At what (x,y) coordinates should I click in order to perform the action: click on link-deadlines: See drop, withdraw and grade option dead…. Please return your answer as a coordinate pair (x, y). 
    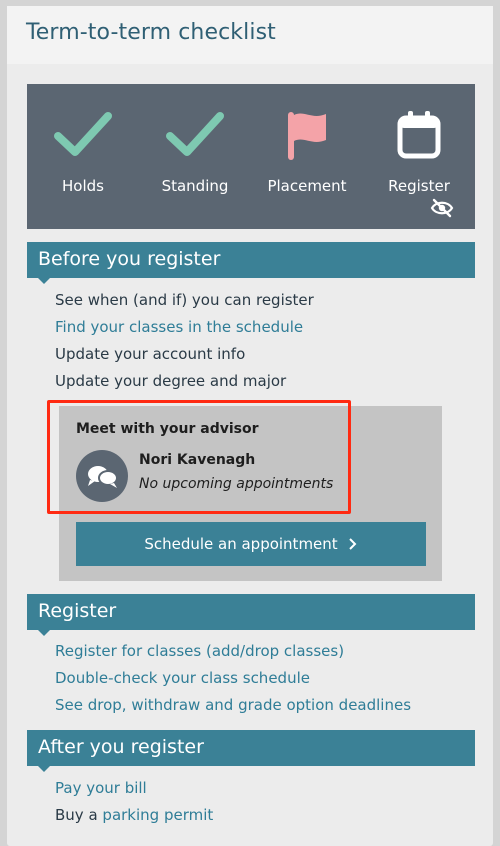
    Looking at the image, I should click on (233, 705).